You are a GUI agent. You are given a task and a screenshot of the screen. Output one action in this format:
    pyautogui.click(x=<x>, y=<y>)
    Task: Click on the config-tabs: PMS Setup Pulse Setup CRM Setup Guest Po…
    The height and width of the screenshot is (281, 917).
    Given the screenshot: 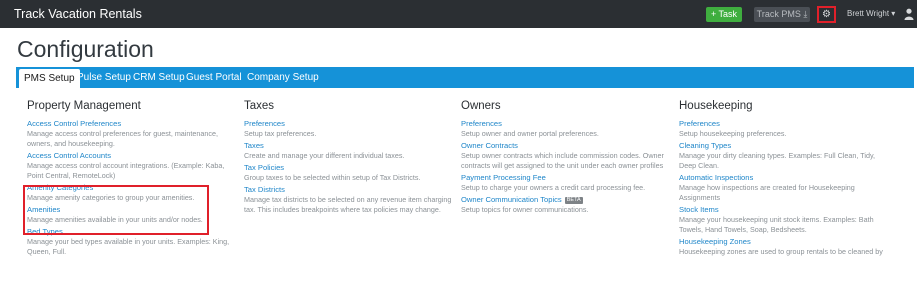 What is the action you would take?
    pyautogui.click(x=465, y=77)
    